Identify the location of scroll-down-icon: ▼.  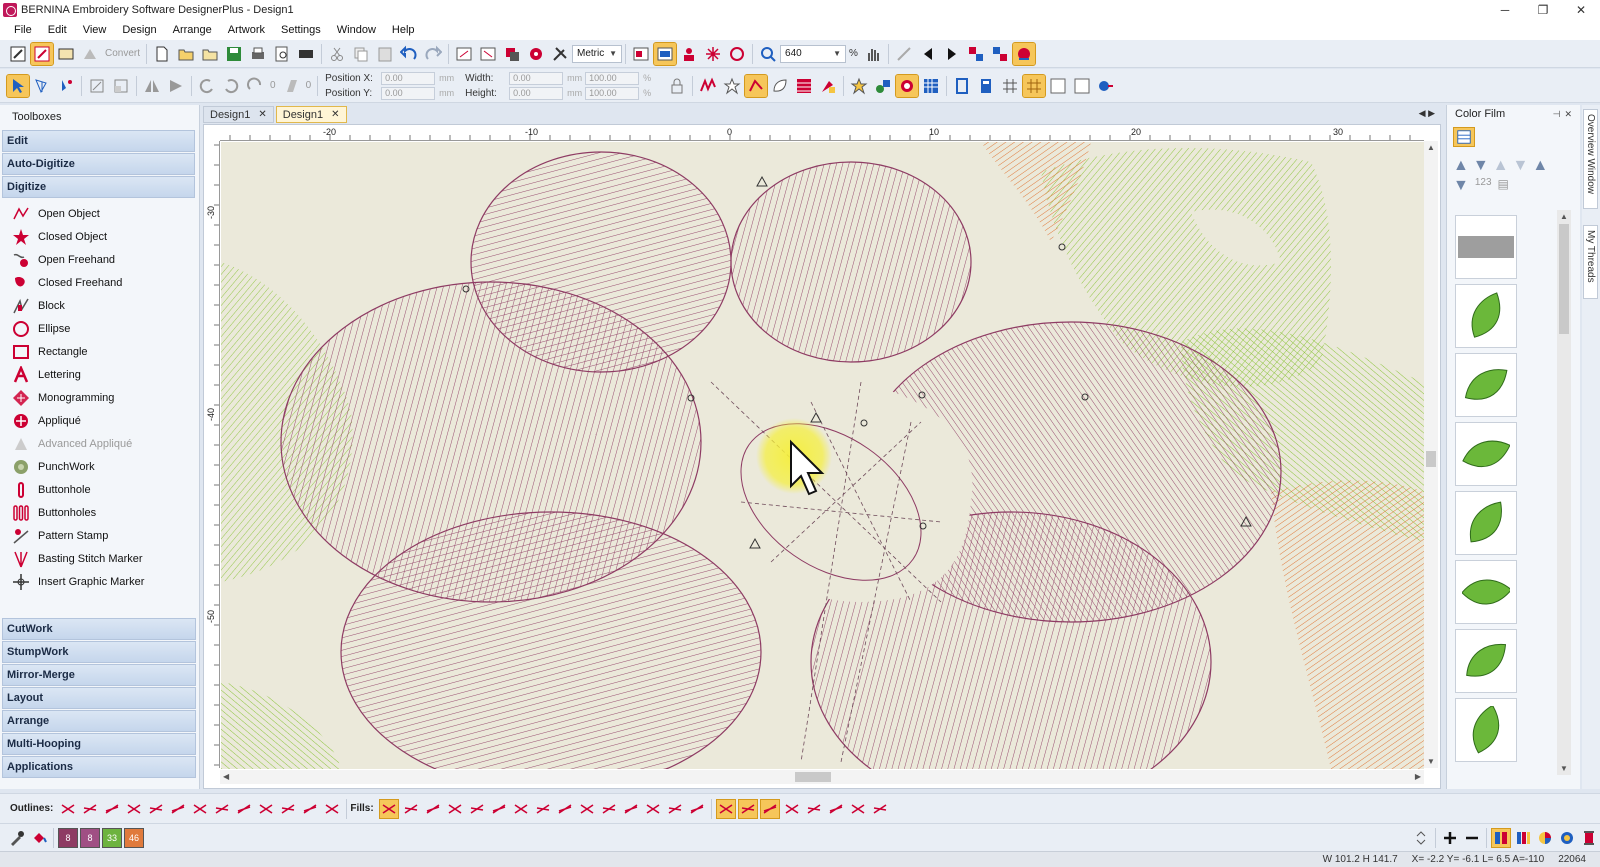
(1564, 768).